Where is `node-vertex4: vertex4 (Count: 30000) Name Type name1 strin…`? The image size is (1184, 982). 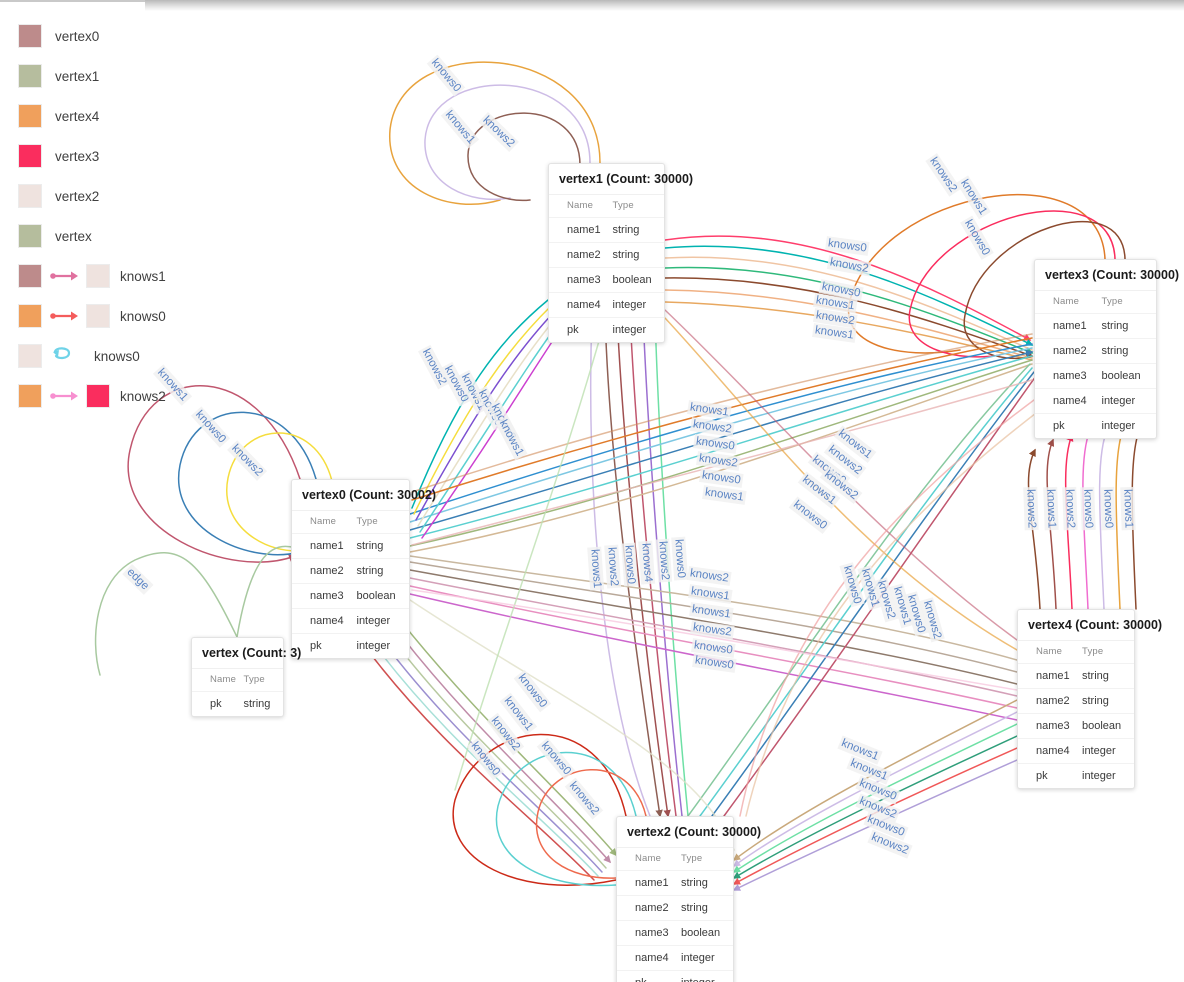 node-vertex4: vertex4 (Count: 30000) Name Type name1 strin… is located at coordinates (1090, 699).